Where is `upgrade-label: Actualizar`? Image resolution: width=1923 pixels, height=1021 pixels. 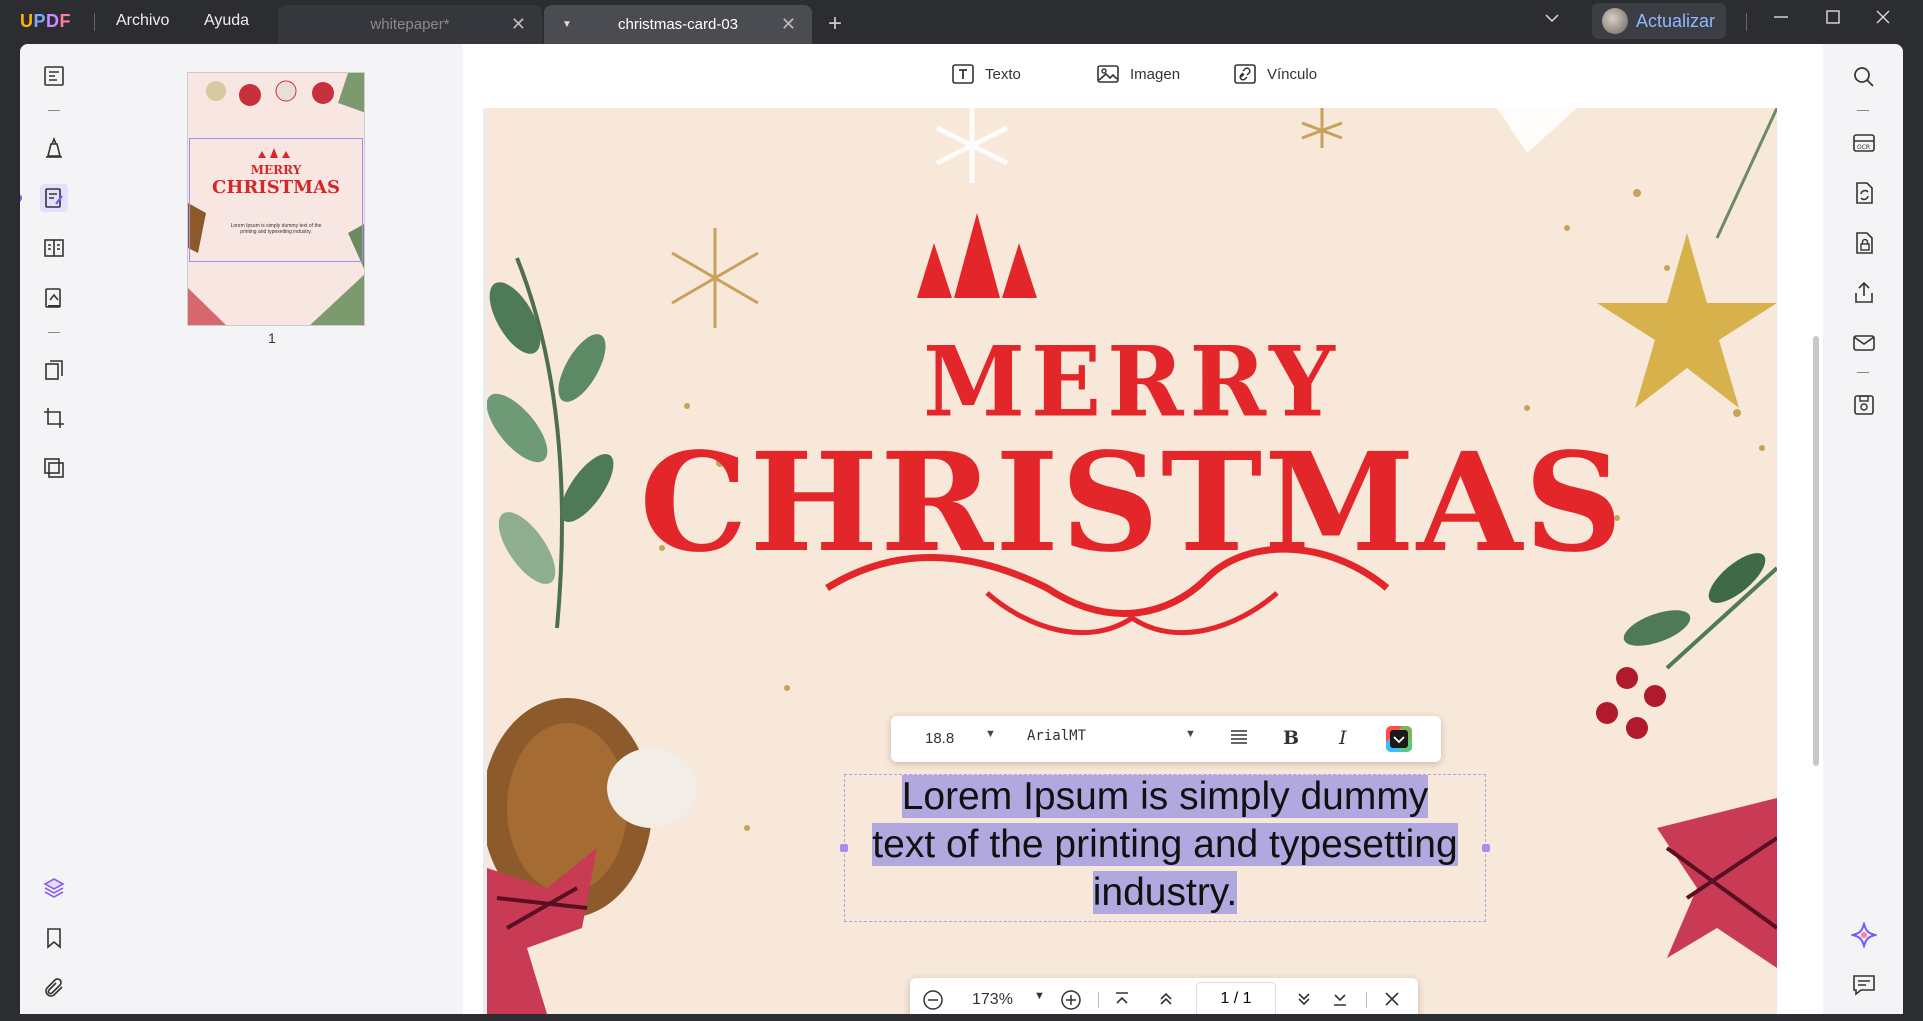 upgrade-label: Actualizar is located at coordinates (1676, 20).